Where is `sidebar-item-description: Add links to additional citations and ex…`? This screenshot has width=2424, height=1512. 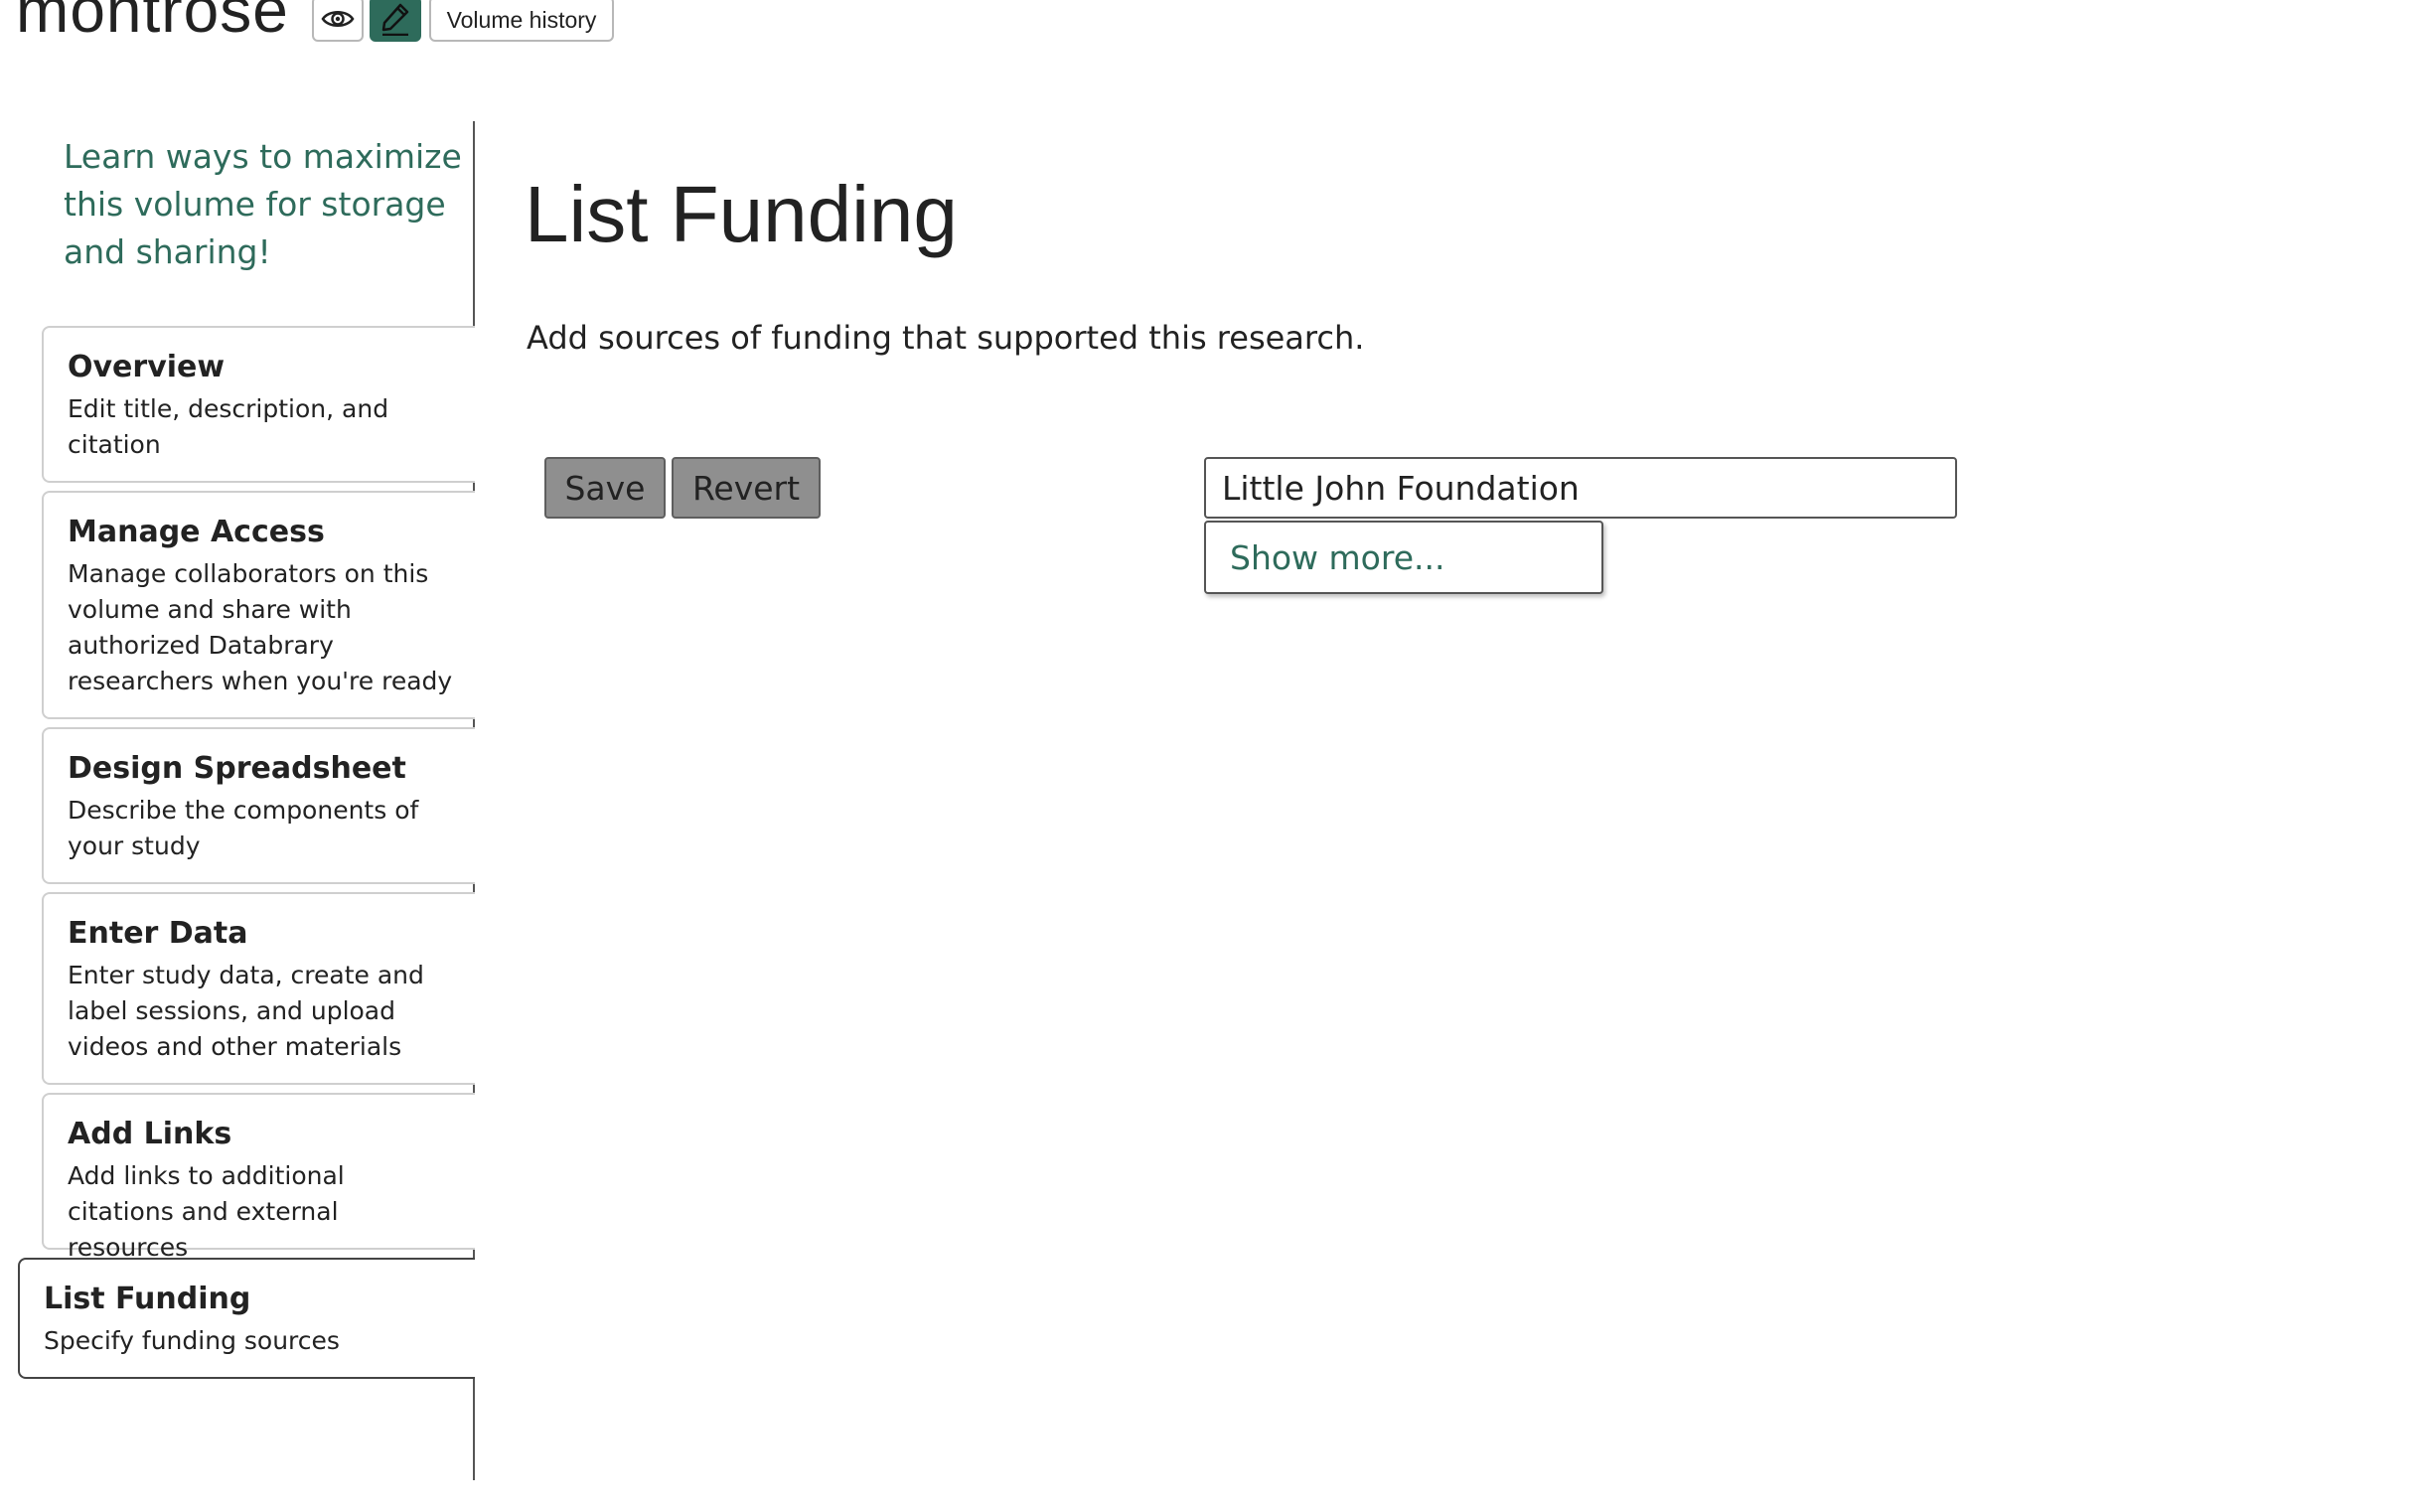
sidebar-item-description: Add links to additional citations and ex… is located at coordinates (206, 1211).